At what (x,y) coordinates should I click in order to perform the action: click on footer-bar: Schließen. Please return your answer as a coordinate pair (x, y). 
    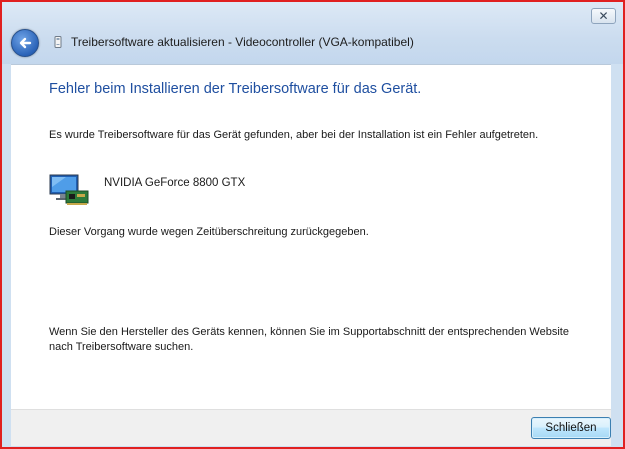
    Looking at the image, I should click on (311, 427).